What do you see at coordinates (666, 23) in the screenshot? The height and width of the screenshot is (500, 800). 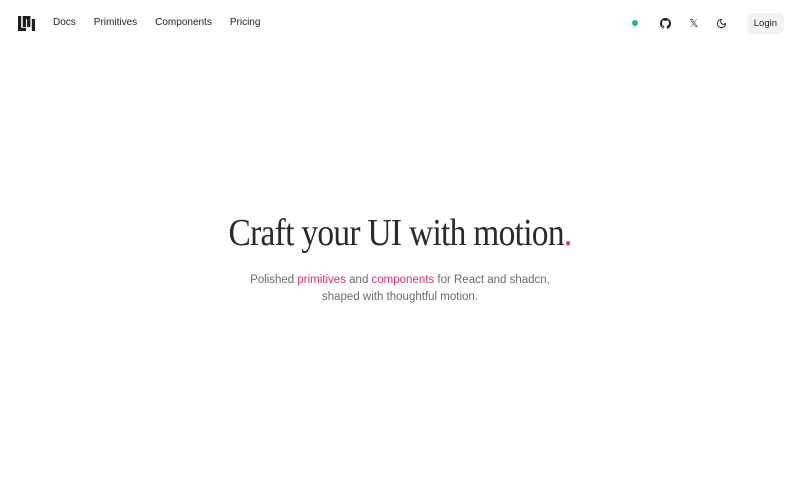 I see `github-icon` at bounding box center [666, 23].